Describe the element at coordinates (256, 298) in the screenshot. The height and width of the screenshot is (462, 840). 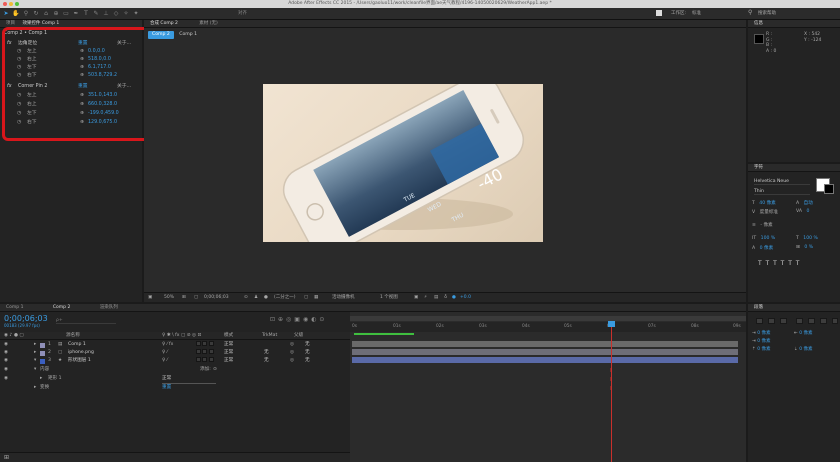
I see `show-snapshot-icon: ♟` at that location.